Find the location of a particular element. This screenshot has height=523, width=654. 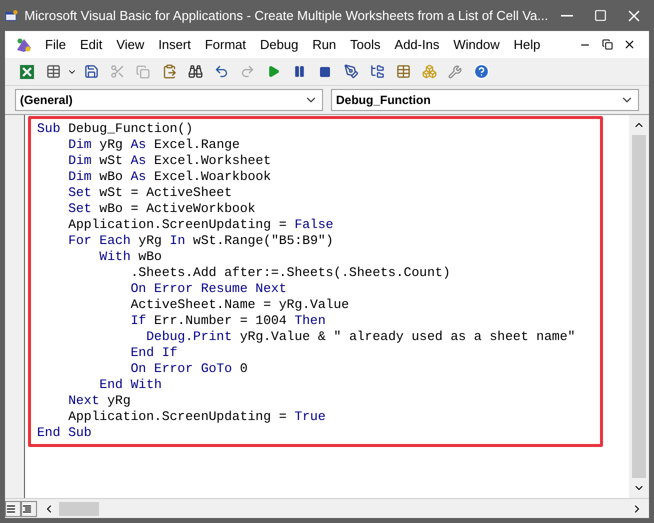

vba-icon is located at coordinates (24, 45).